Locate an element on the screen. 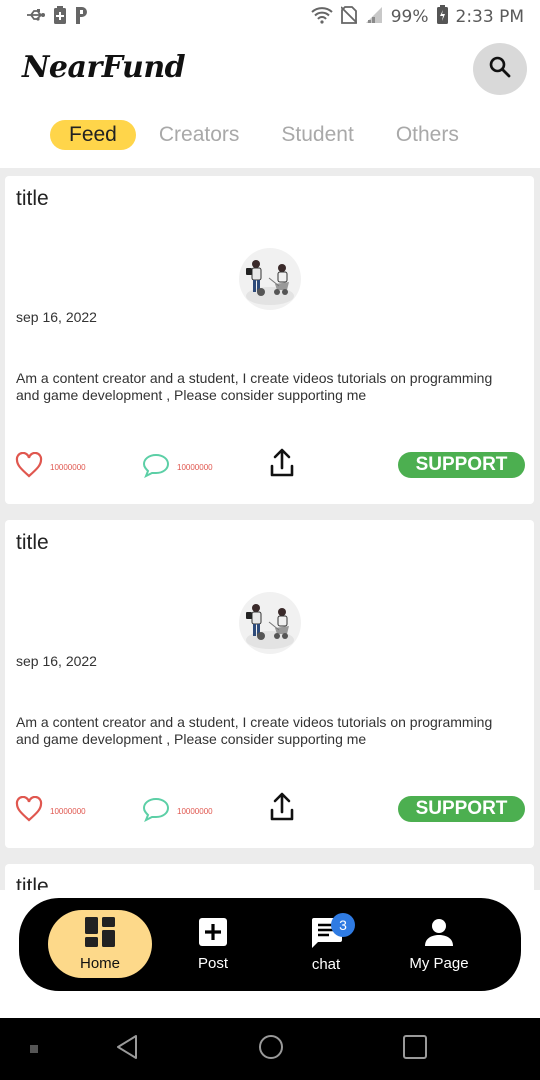  clock: 2:33 PM is located at coordinates (490, 17).